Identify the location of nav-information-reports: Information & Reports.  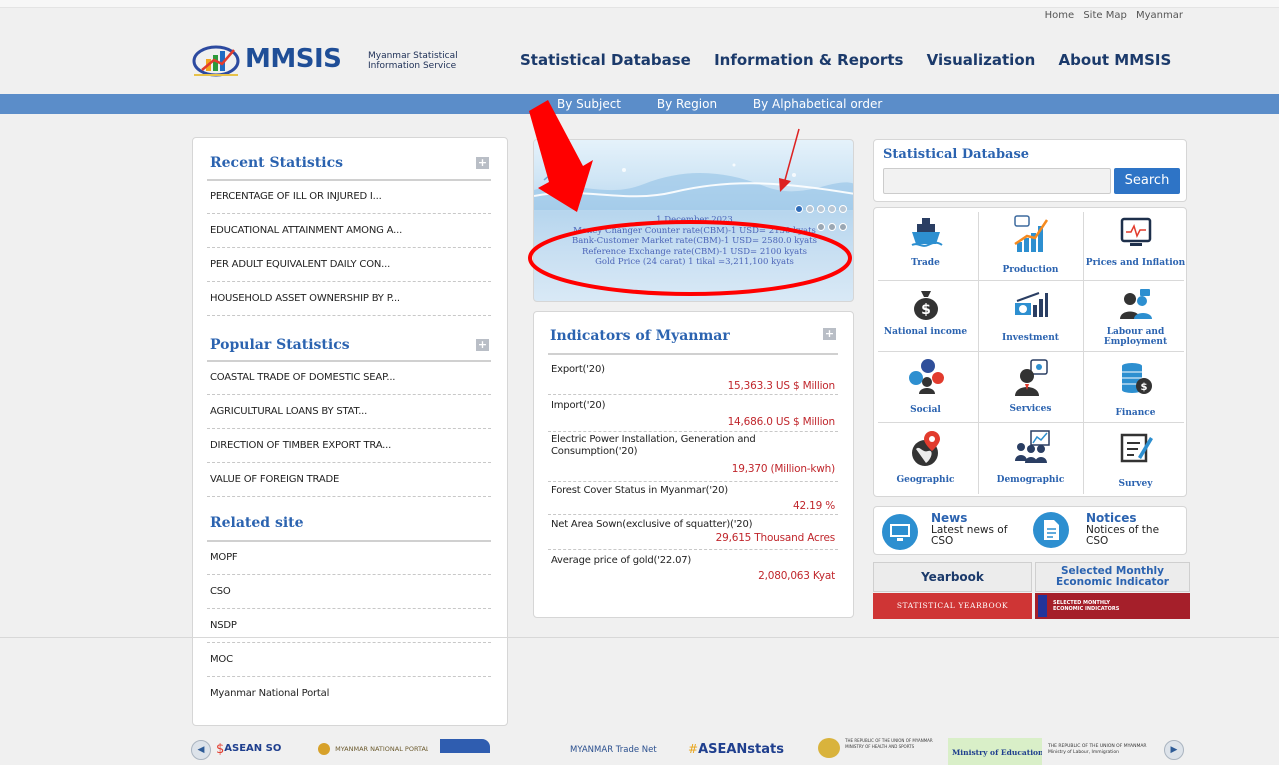
(808, 60).